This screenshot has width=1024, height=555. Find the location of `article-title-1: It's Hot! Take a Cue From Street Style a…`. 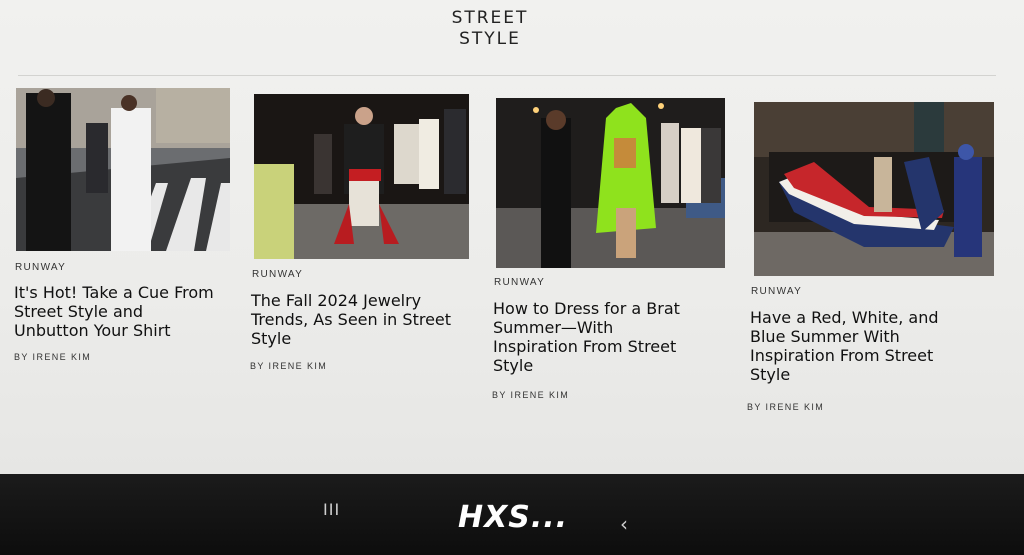

article-title-1: It's Hot! Take a Cue From Street Style a… is located at coordinates (124, 311).